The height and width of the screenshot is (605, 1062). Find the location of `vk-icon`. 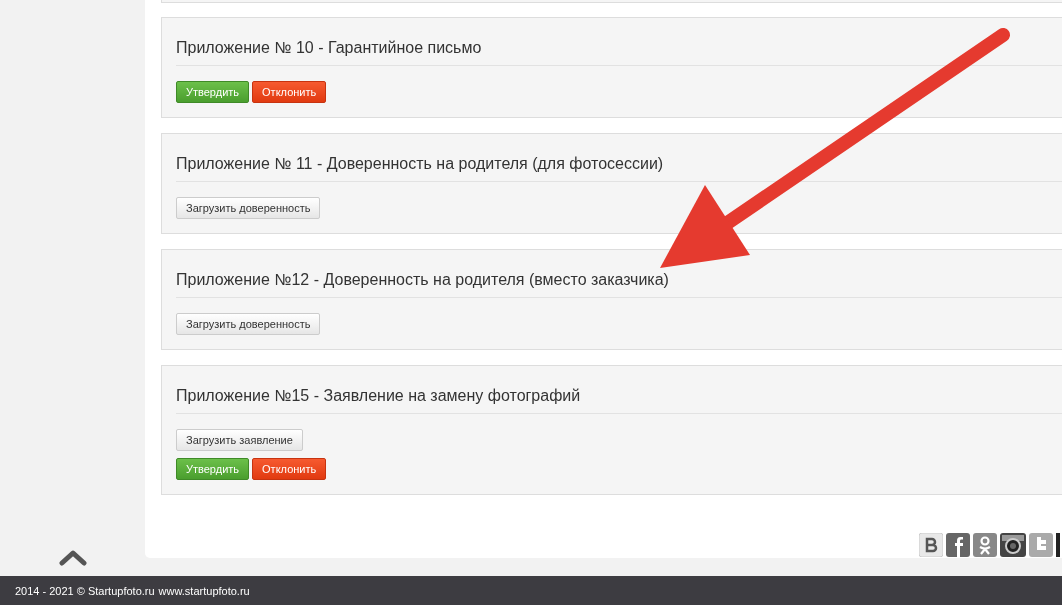

vk-icon is located at coordinates (931, 545).